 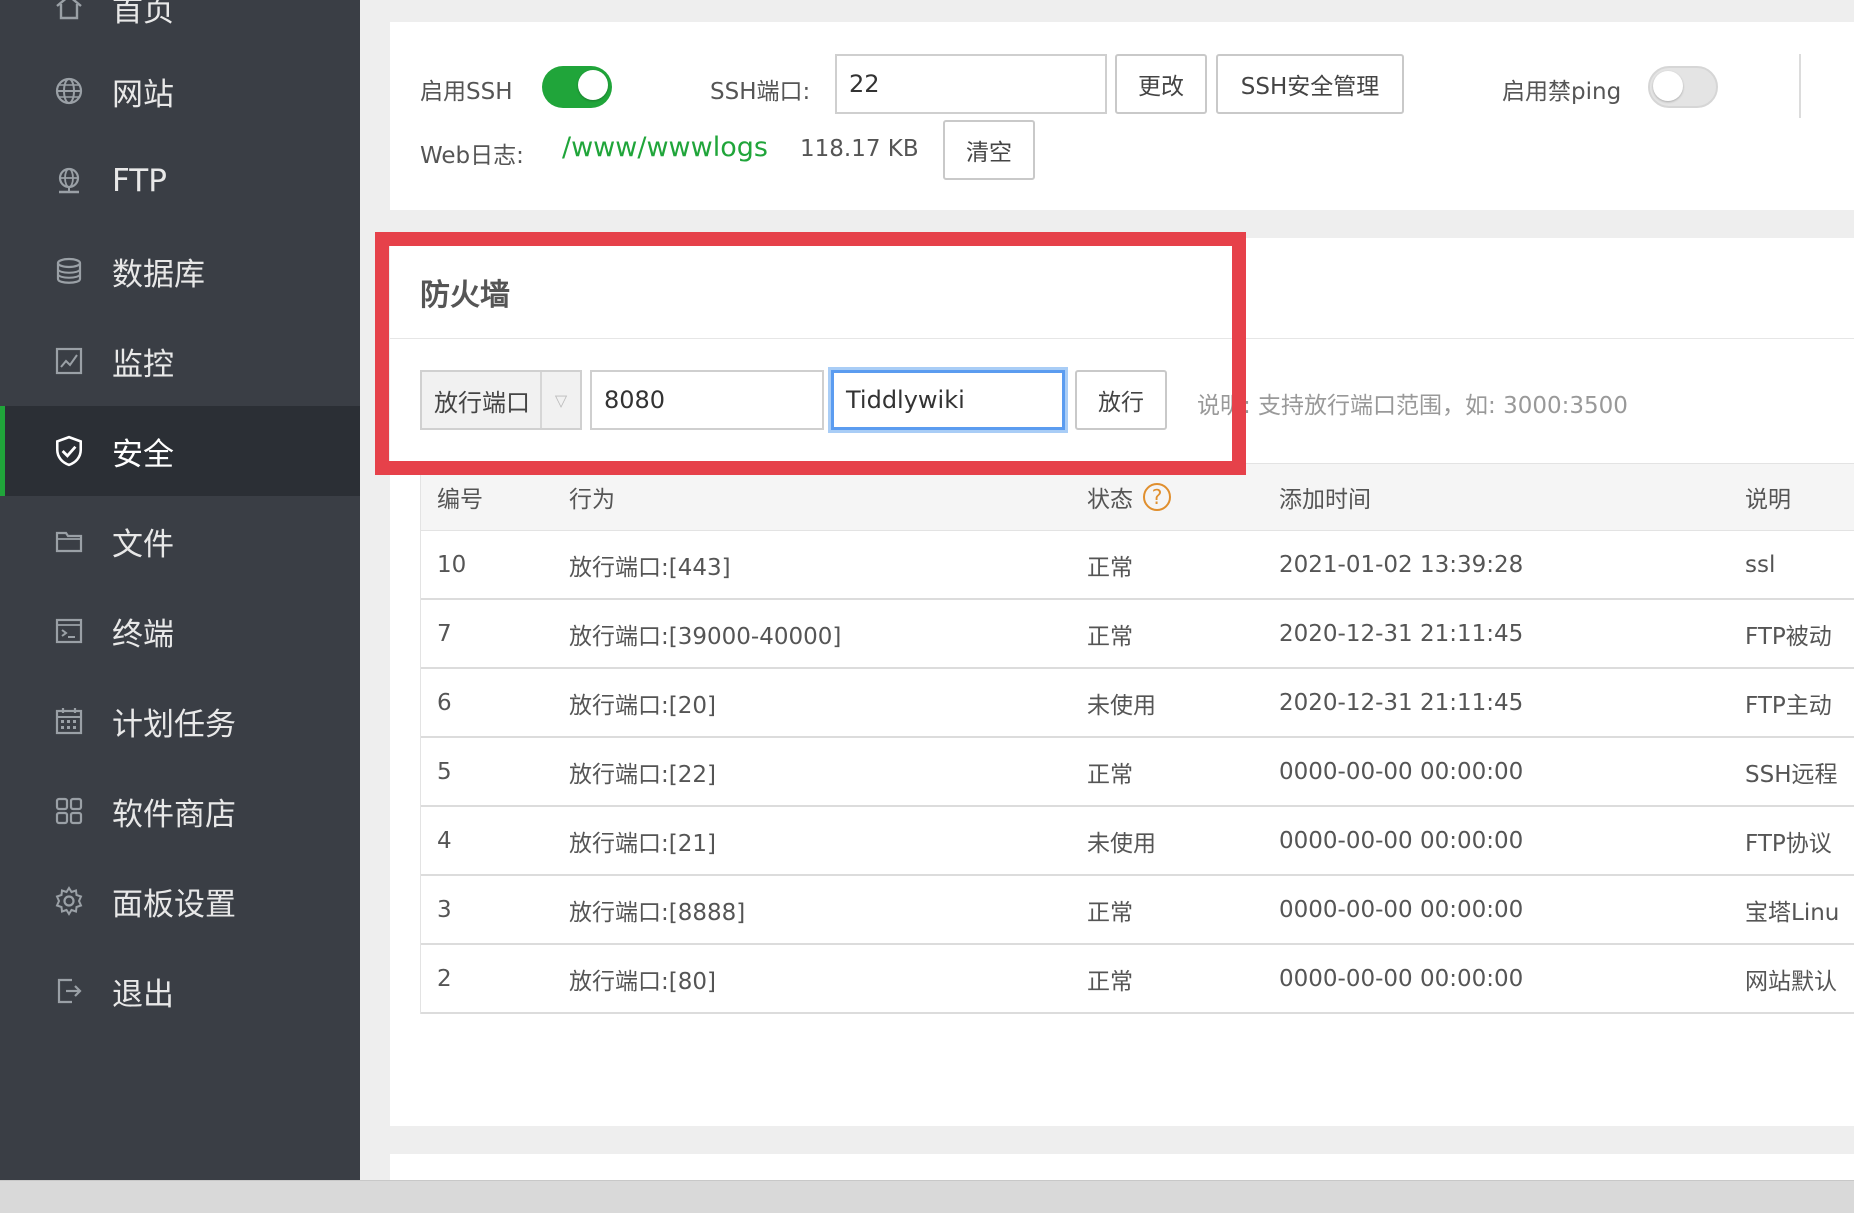 What do you see at coordinates (927, 1196) in the screenshot?
I see `bottom-bar` at bounding box center [927, 1196].